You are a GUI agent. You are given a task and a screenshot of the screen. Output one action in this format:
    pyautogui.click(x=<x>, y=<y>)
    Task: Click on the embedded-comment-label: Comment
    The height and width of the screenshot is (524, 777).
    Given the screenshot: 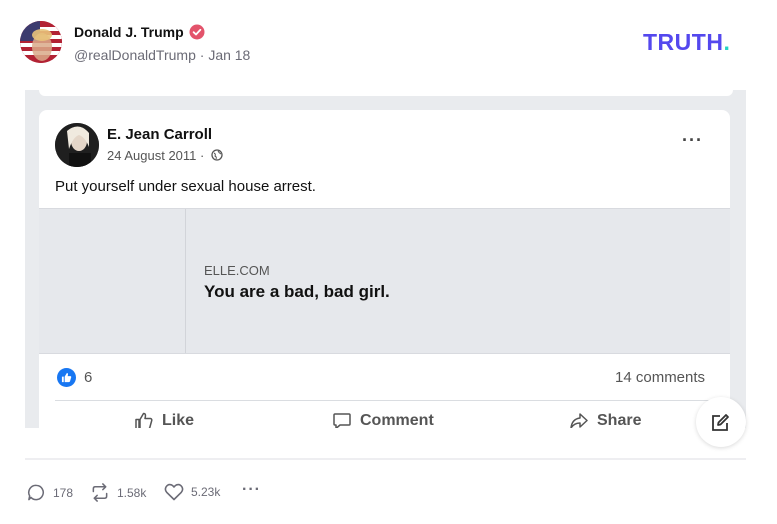 What is the action you would take?
    pyautogui.click(x=397, y=420)
    